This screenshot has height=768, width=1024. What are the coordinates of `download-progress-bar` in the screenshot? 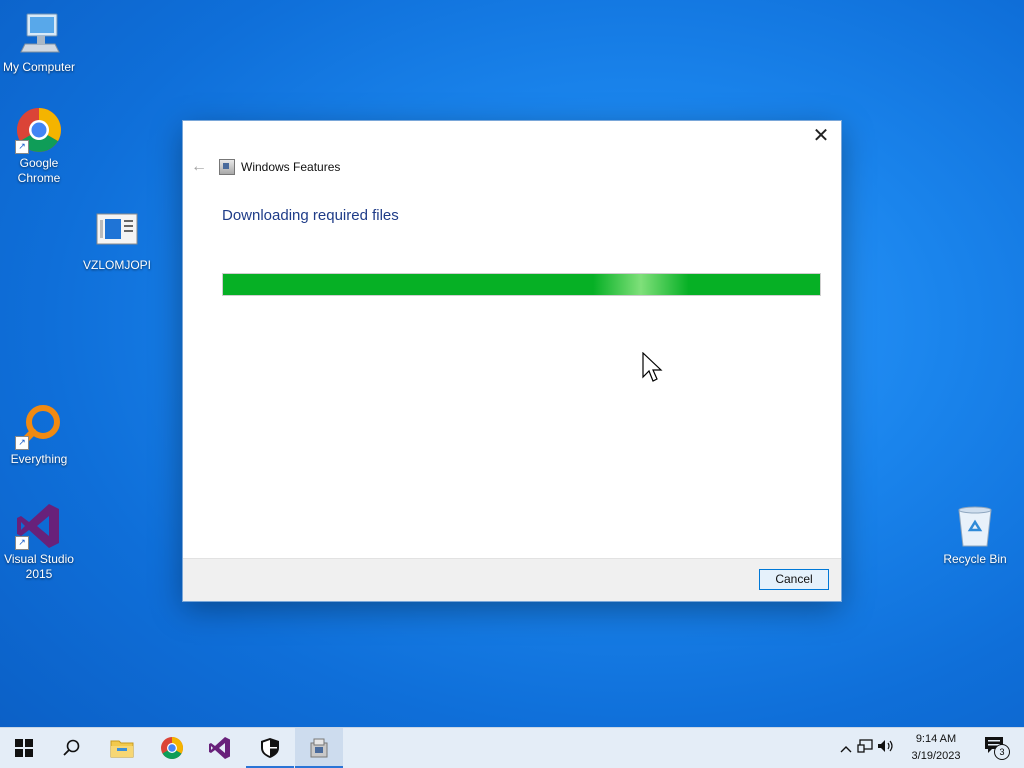 It's located at (521, 284).